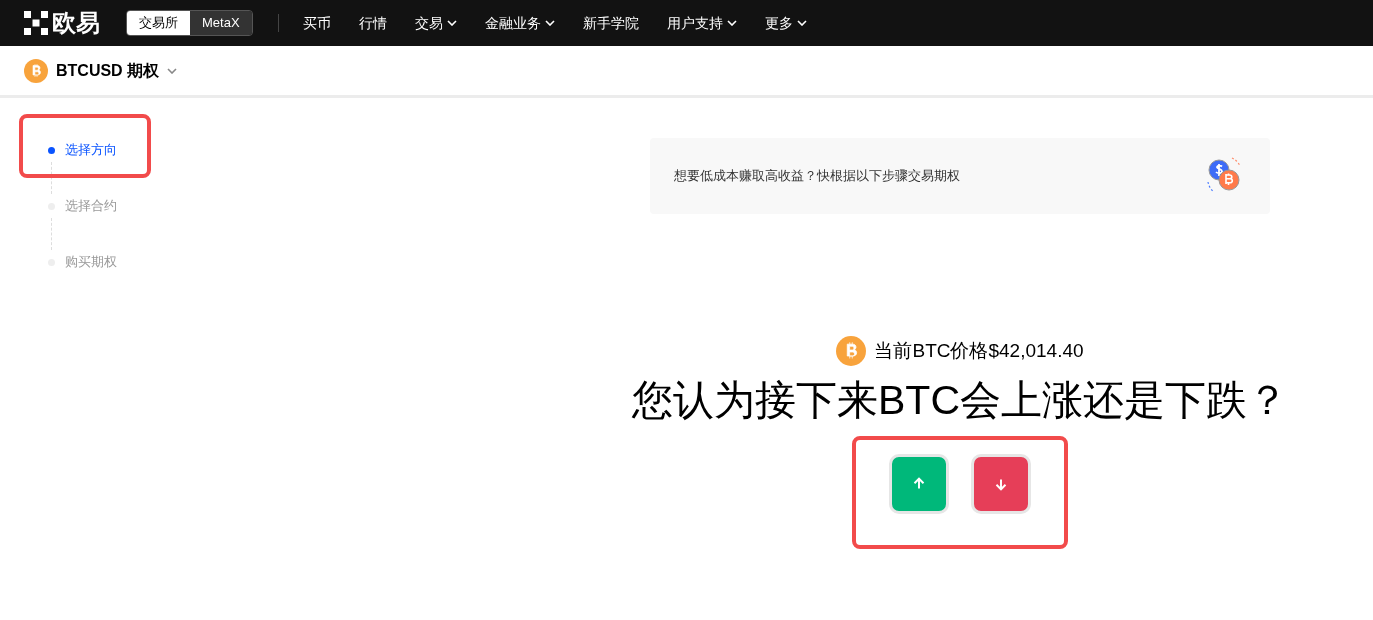  Describe the element at coordinates (91, 150) in the screenshot. I see `step-label: 选择方向` at that location.